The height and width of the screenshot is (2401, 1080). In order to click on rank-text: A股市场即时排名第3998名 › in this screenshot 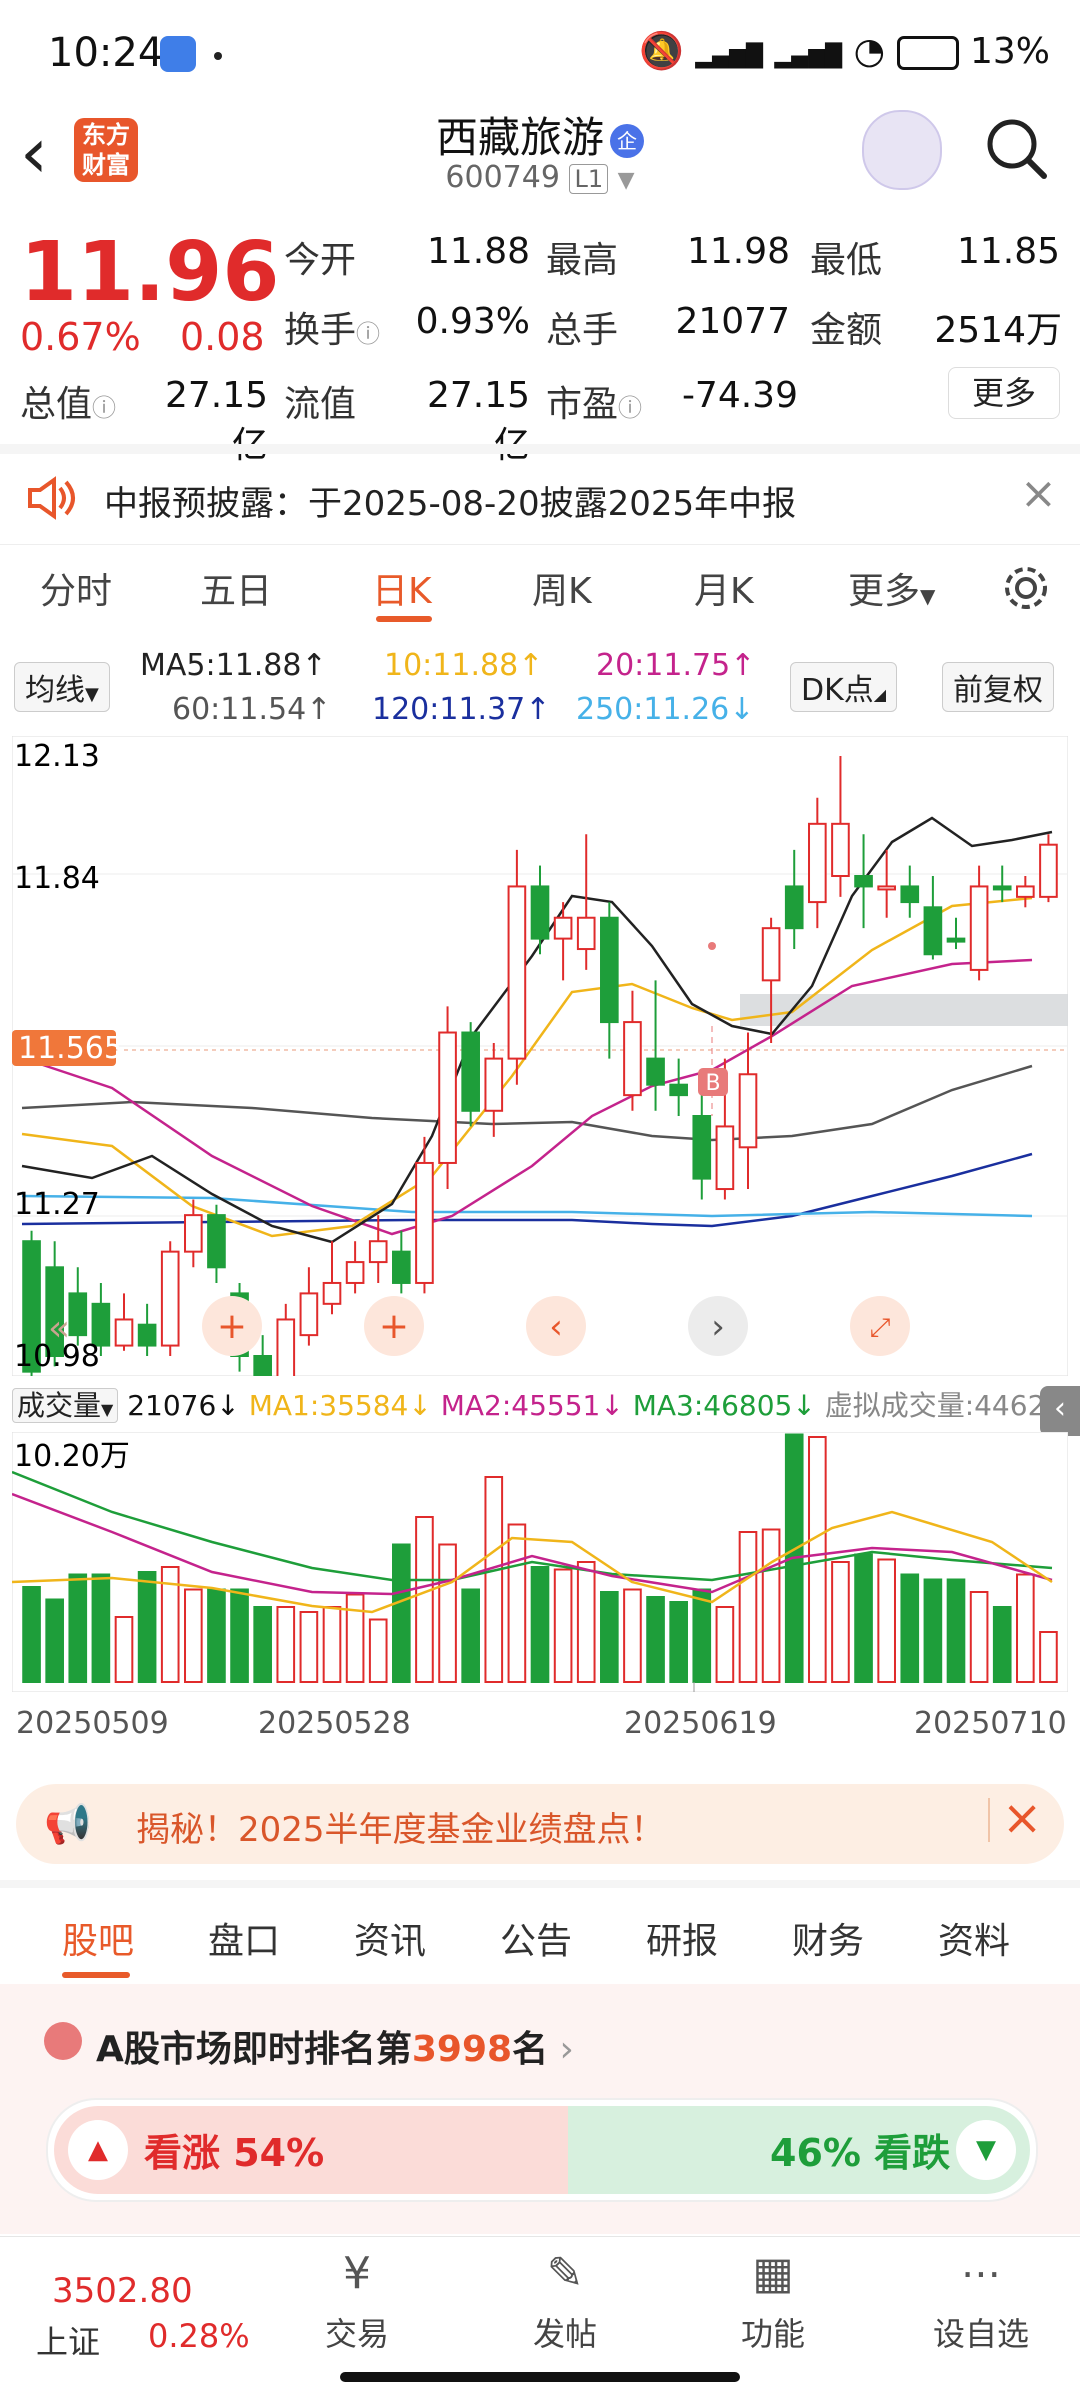, I will do `click(335, 2046)`.